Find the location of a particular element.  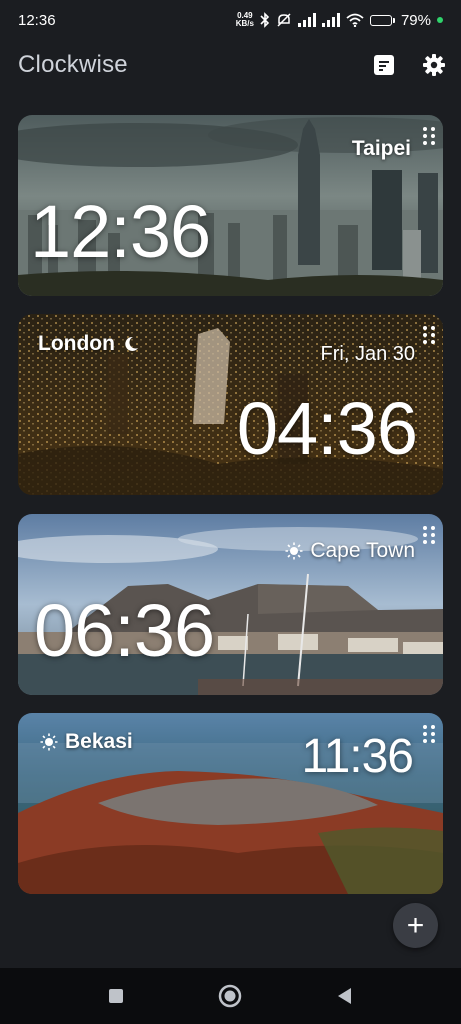

city-name: London is located at coordinates (76, 343).